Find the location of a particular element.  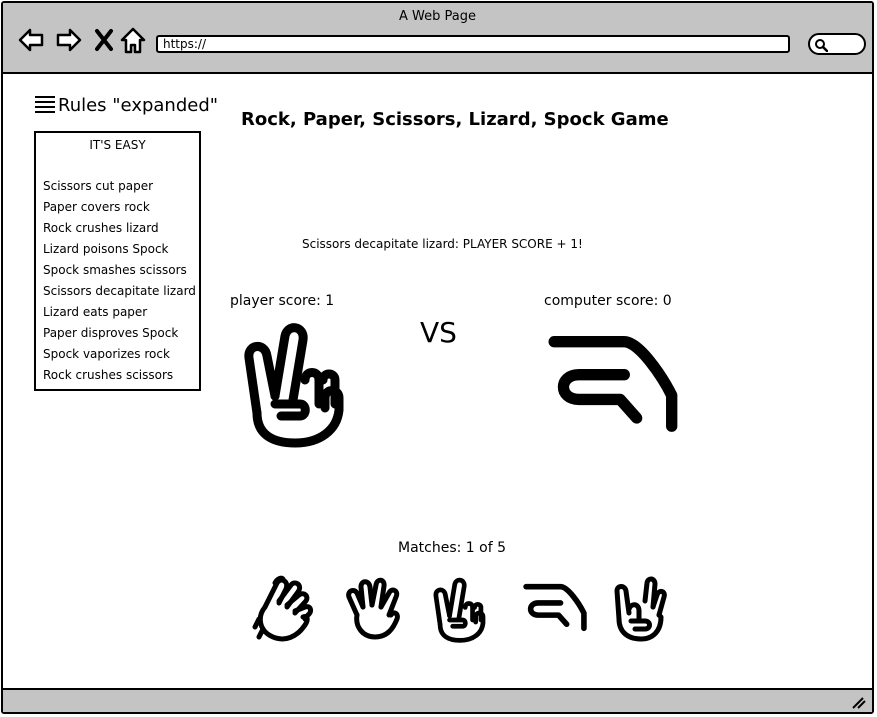

close-icon is located at coordinates (106, 40).